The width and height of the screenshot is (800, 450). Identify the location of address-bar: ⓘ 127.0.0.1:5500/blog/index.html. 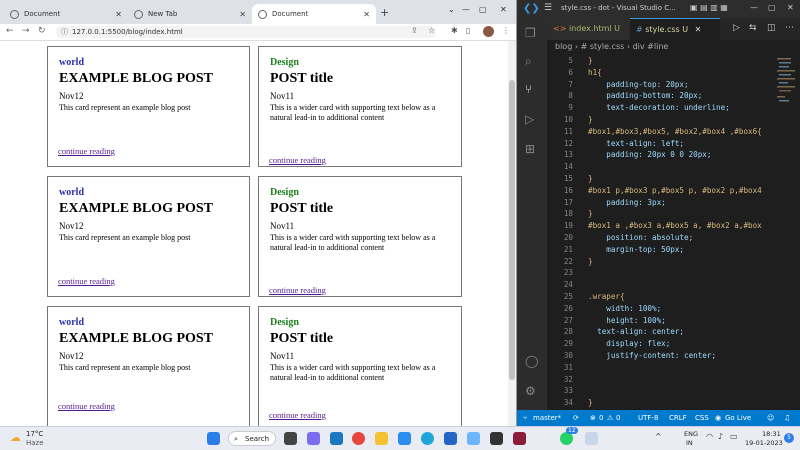
(246, 32).